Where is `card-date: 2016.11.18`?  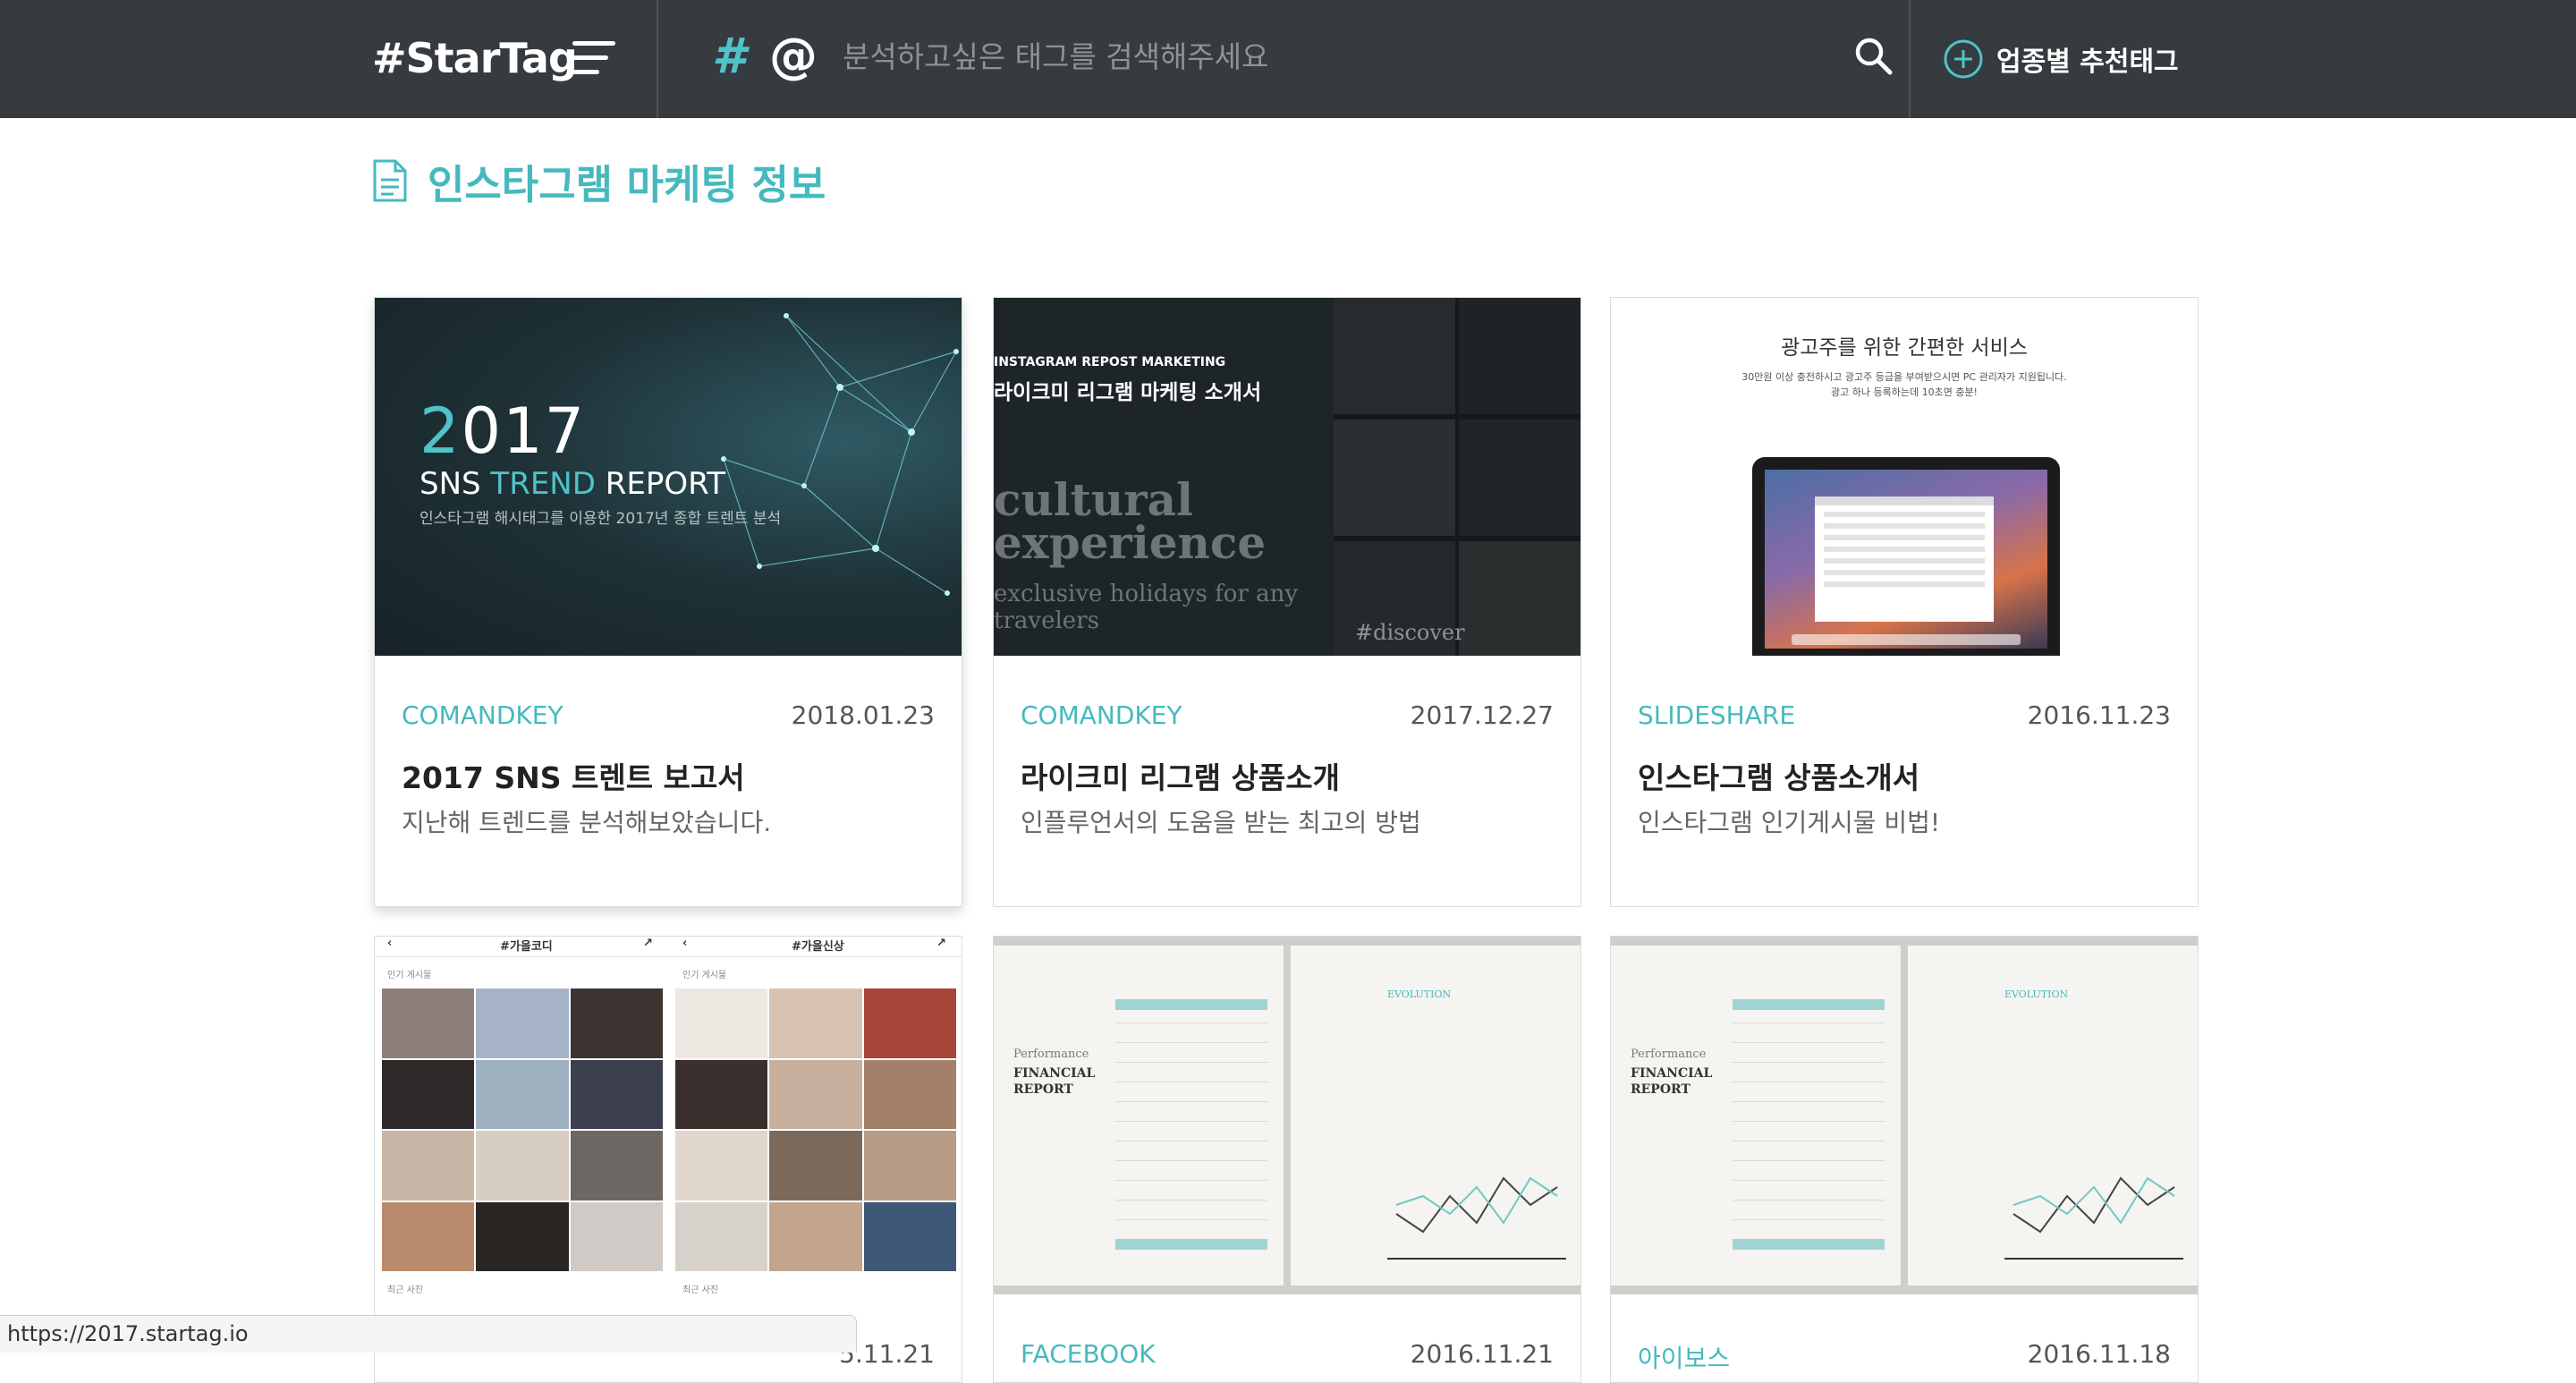
card-date: 2016.11.18 is located at coordinates (2099, 1354).